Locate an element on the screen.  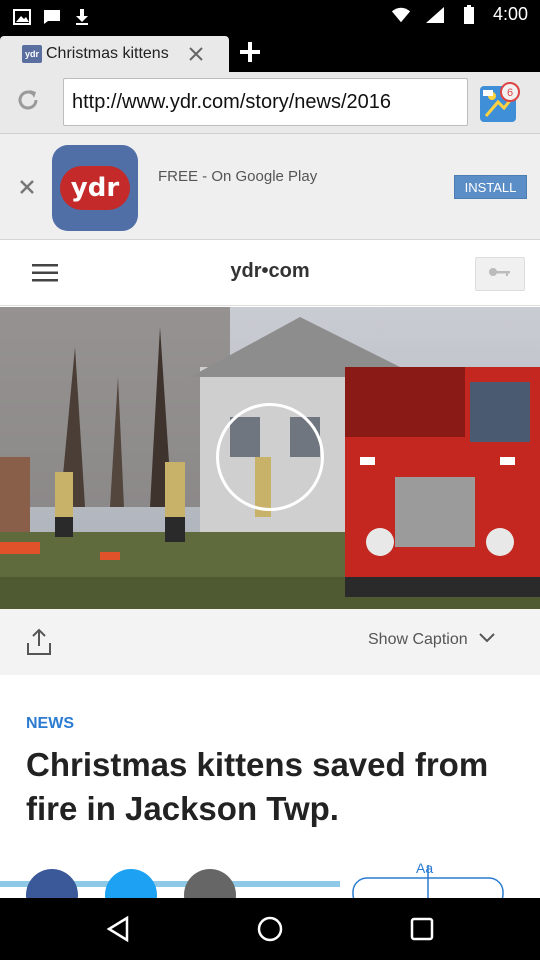
show-caption-button: Show Caption is located at coordinates (432, 640).